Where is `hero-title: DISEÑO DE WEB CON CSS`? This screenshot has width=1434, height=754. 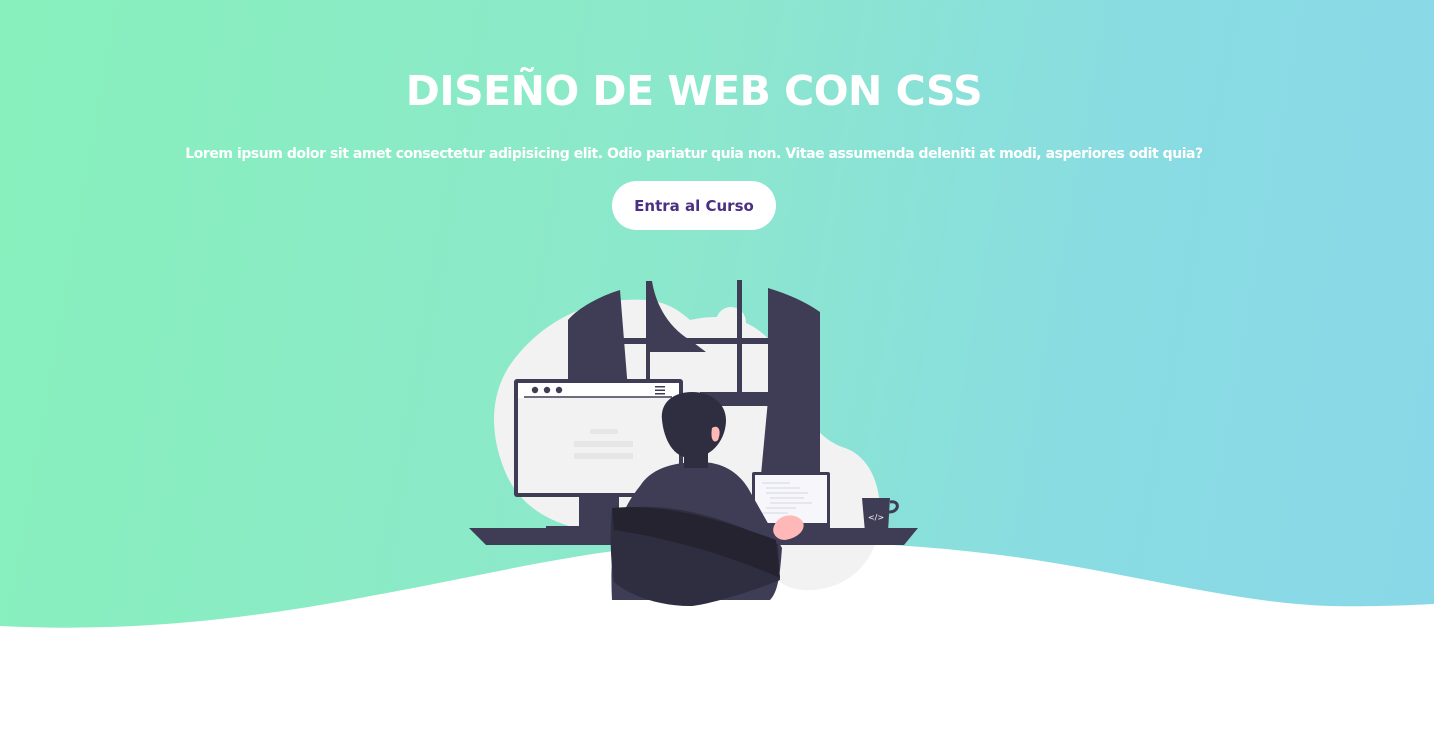 hero-title: DISEÑO DE WEB CON CSS is located at coordinates (694, 91).